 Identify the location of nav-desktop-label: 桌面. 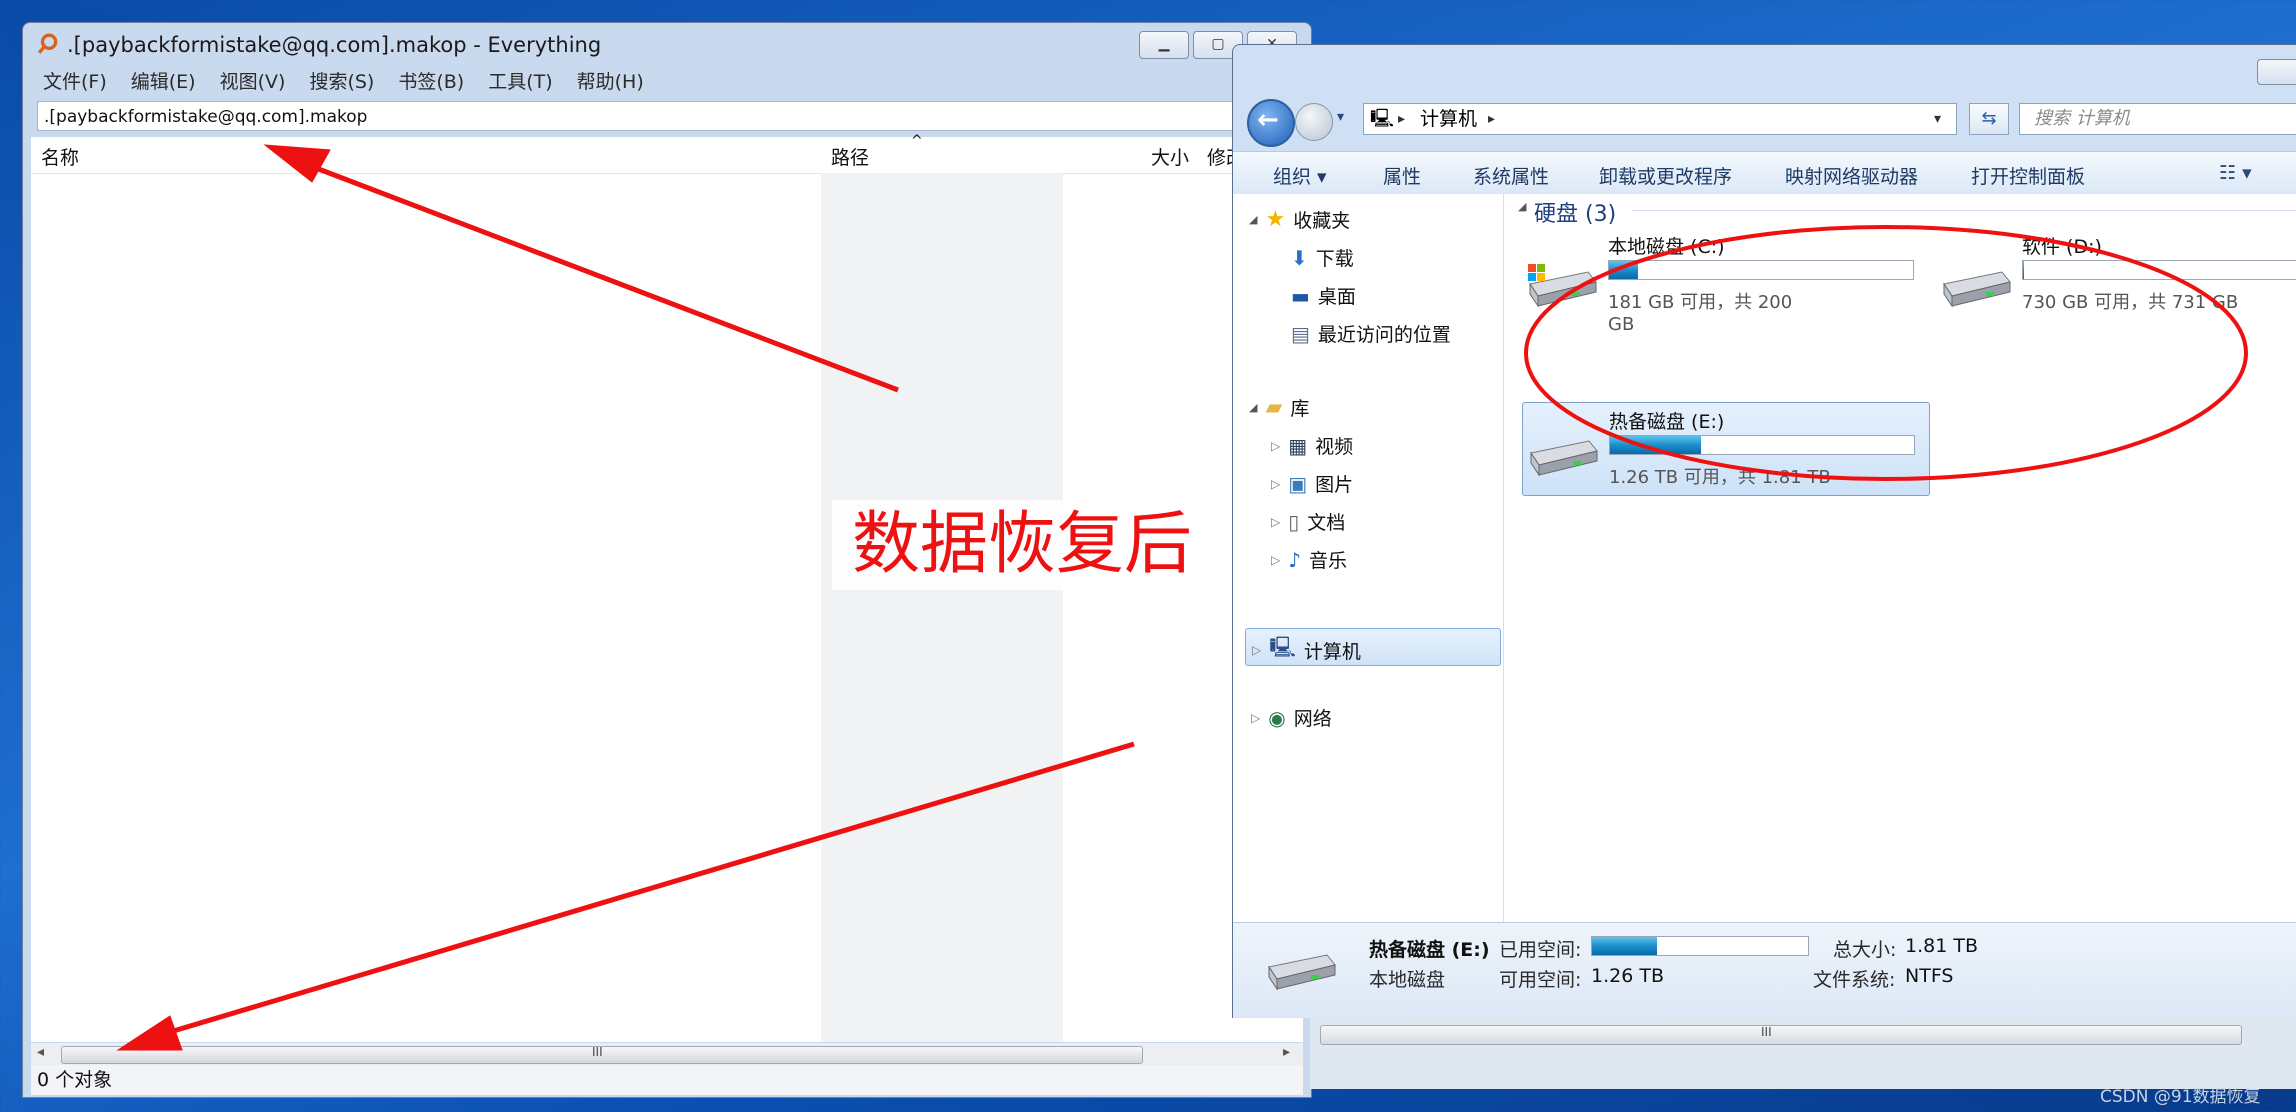
(1336, 297).